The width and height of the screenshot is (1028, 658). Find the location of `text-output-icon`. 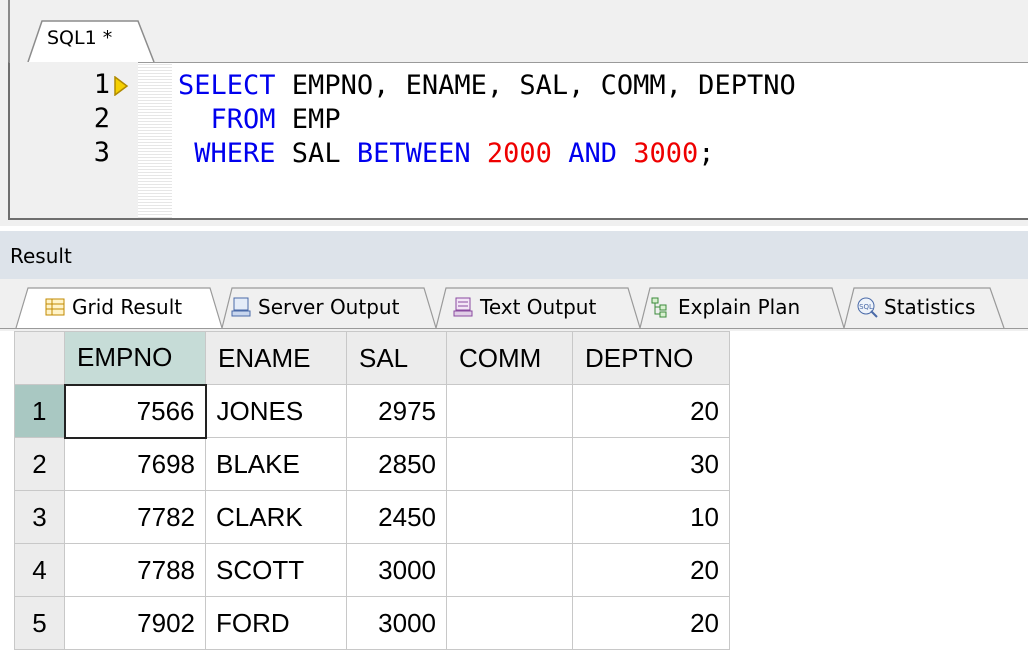

text-output-icon is located at coordinates (463, 307).